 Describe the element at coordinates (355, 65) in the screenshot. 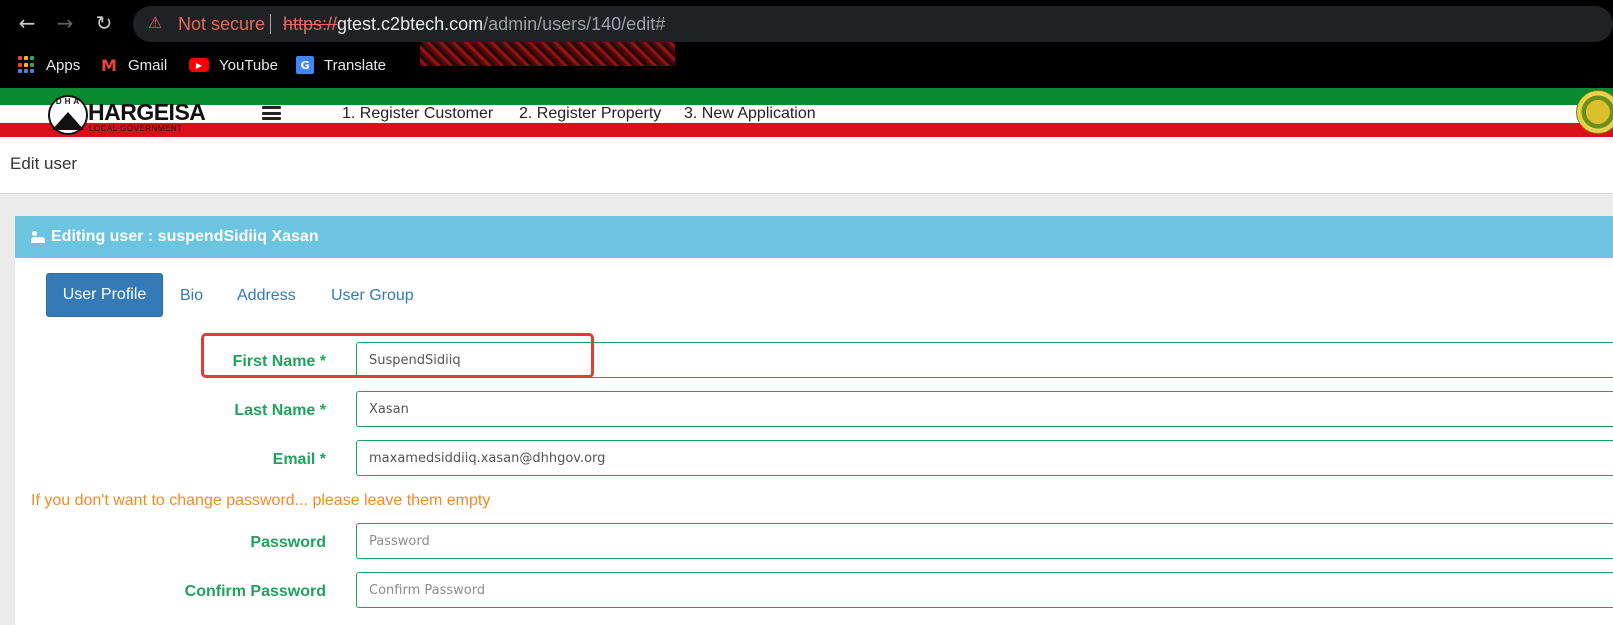

I see `bookmark-label: Translate` at that location.